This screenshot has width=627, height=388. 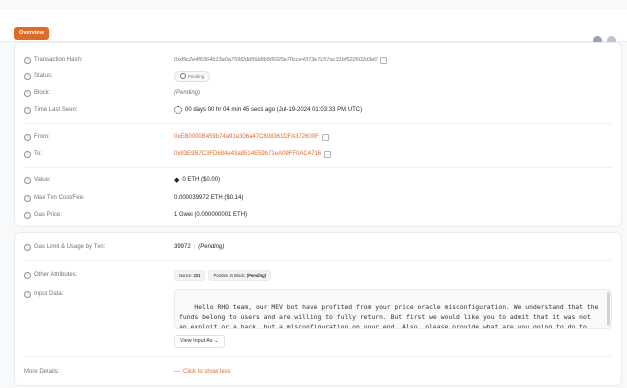 What do you see at coordinates (608, 309) in the screenshot?
I see `scrollbar` at bounding box center [608, 309].